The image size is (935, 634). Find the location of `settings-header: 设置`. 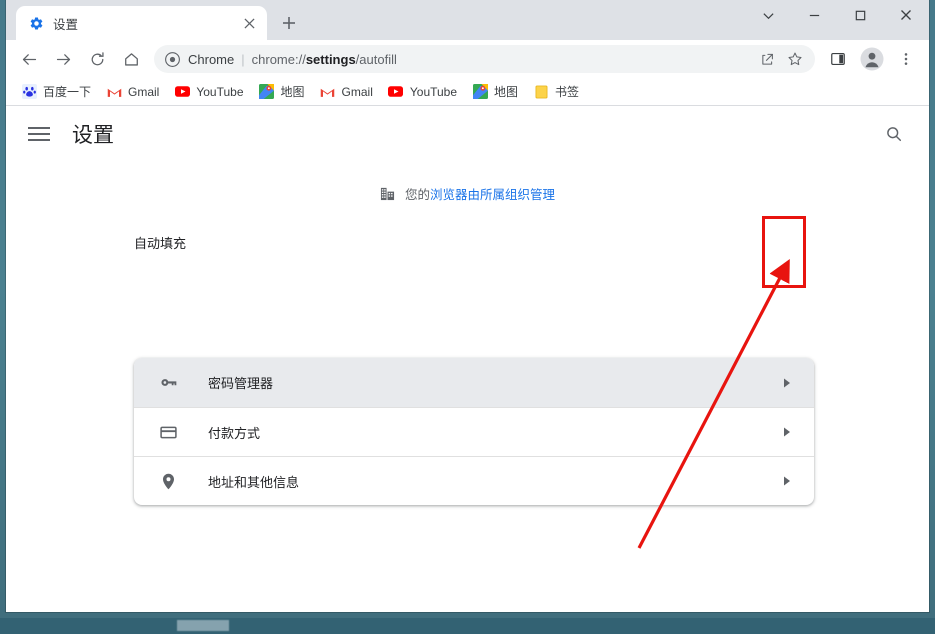

settings-header: 设置 is located at coordinates (467, 134).